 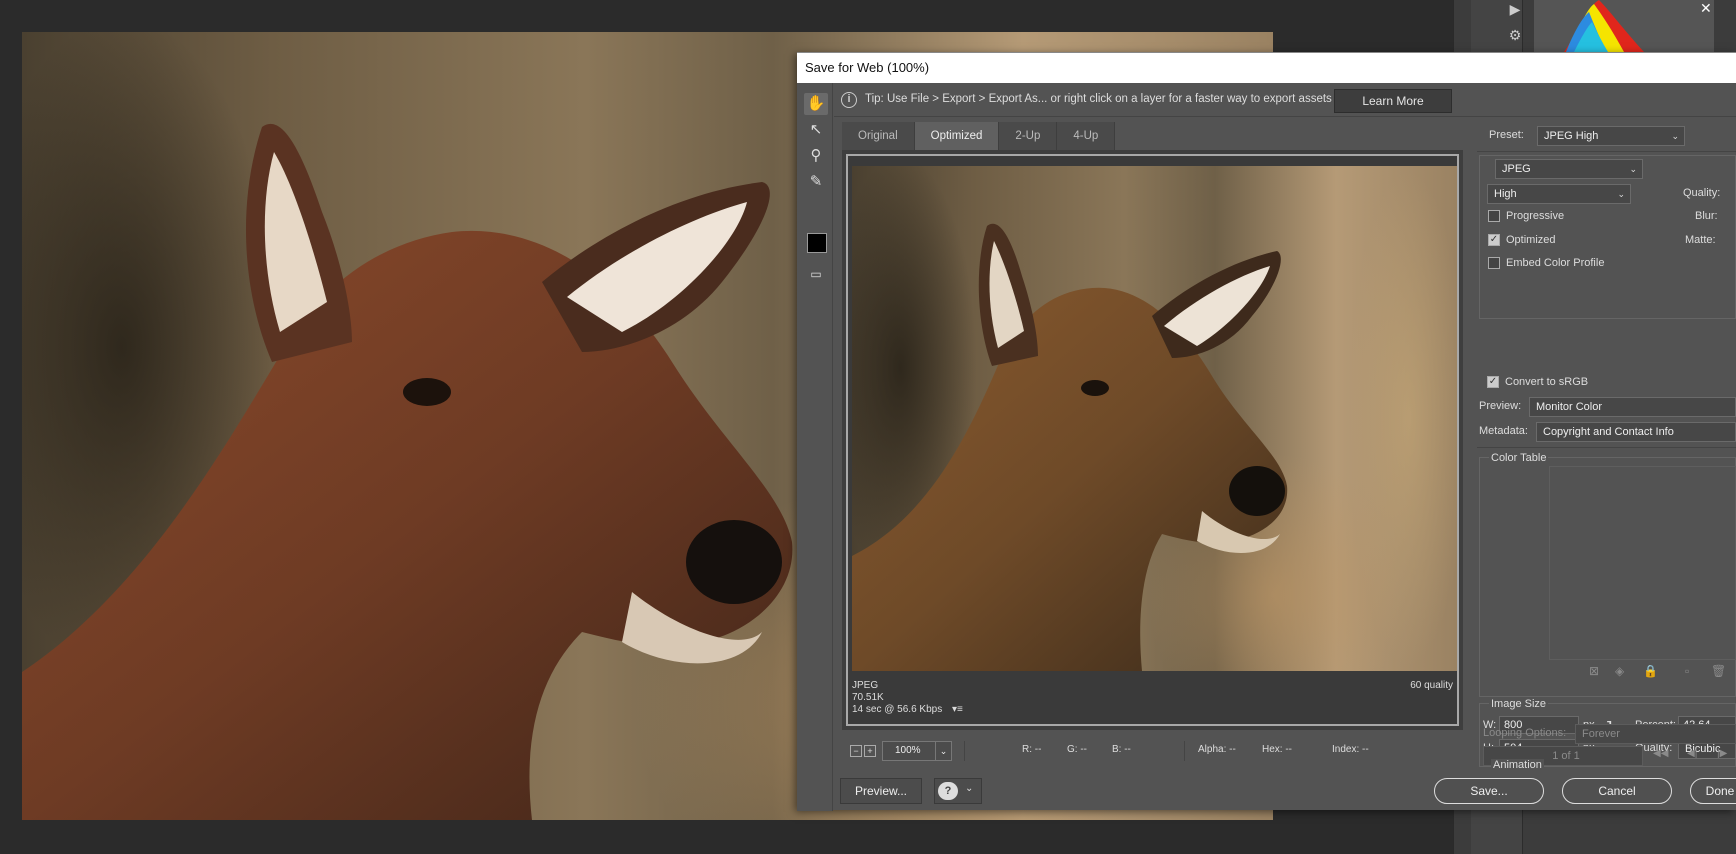 What do you see at coordinates (1692, 753) in the screenshot?
I see `previous-frame-icon: ◀|` at bounding box center [1692, 753].